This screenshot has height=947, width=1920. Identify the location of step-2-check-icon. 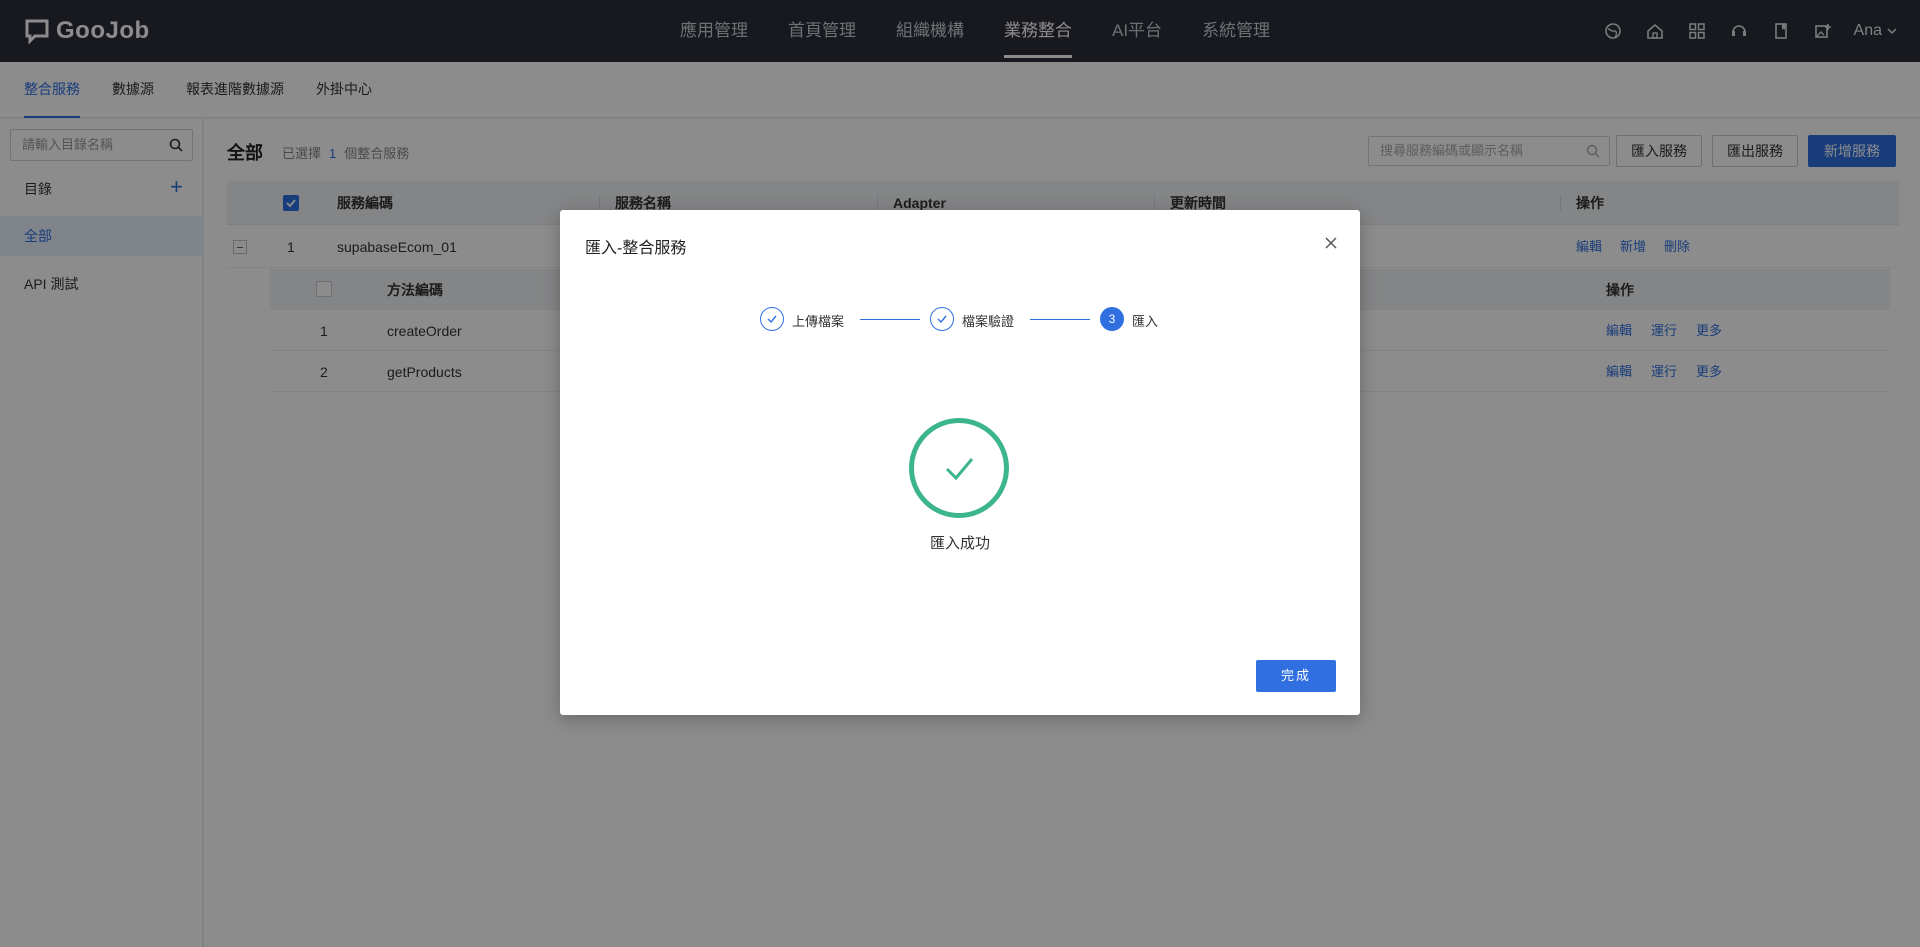
(942, 319).